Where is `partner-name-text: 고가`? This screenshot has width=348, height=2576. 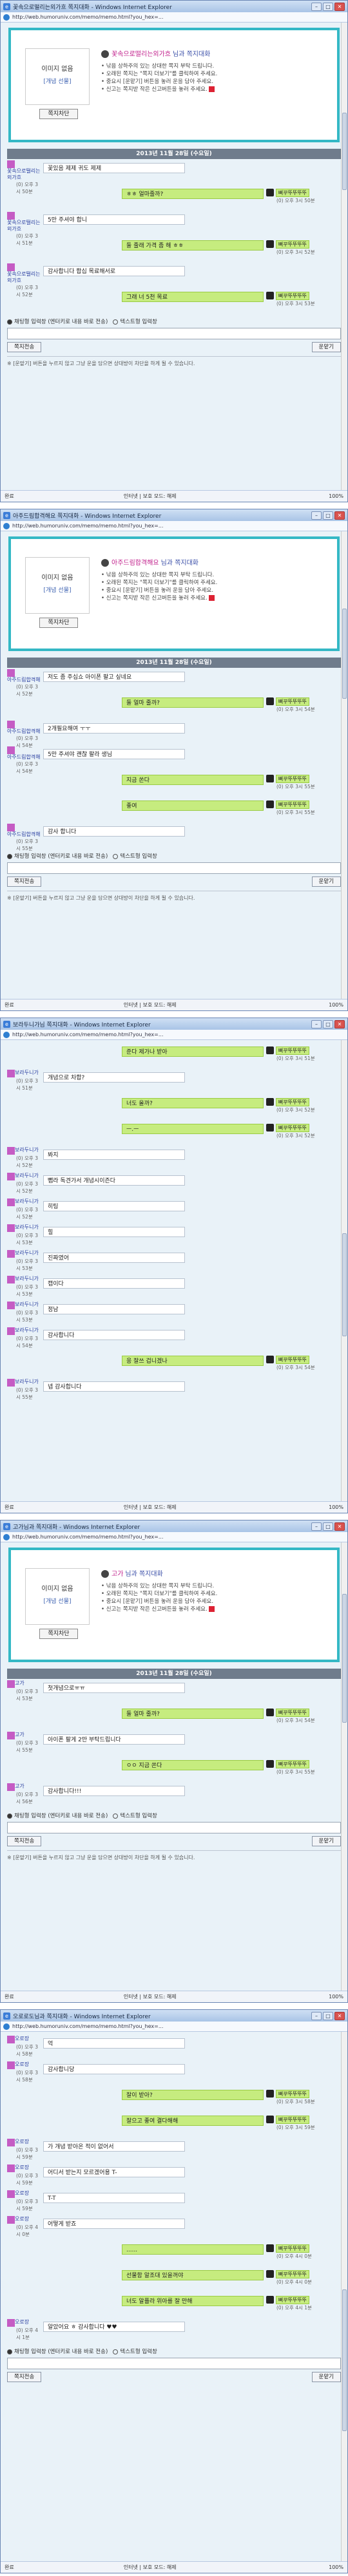 partner-name-text: 고가 is located at coordinates (117, 1574).